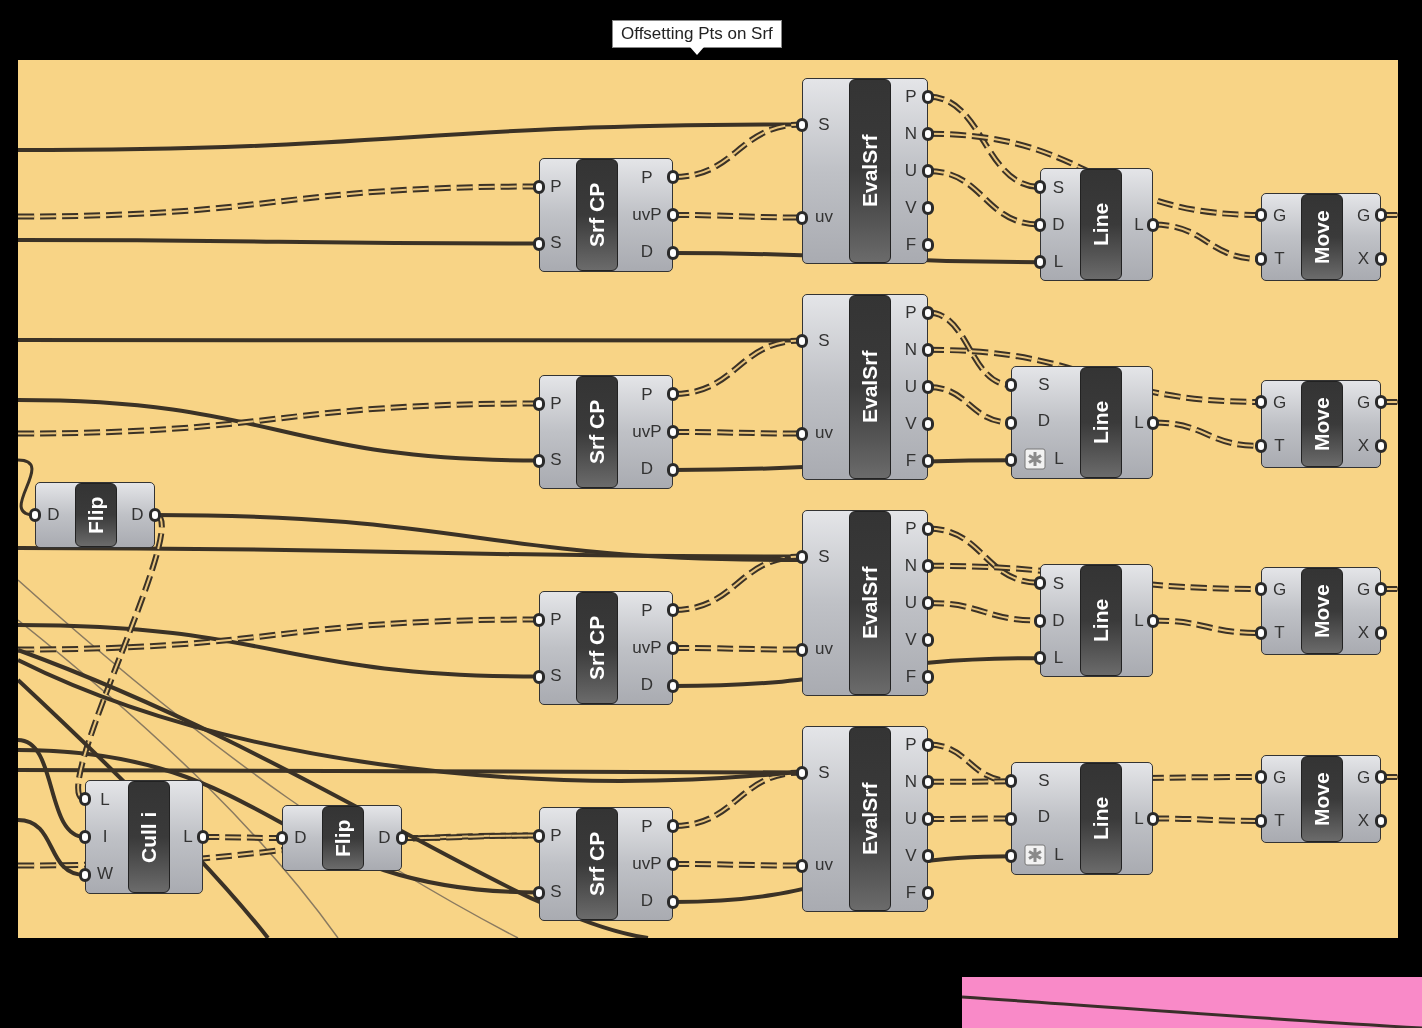 The width and height of the screenshot is (1422, 1028). Describe the element at coordinates (911, 313) in the screenshot. I see `port-label: P` at that location.